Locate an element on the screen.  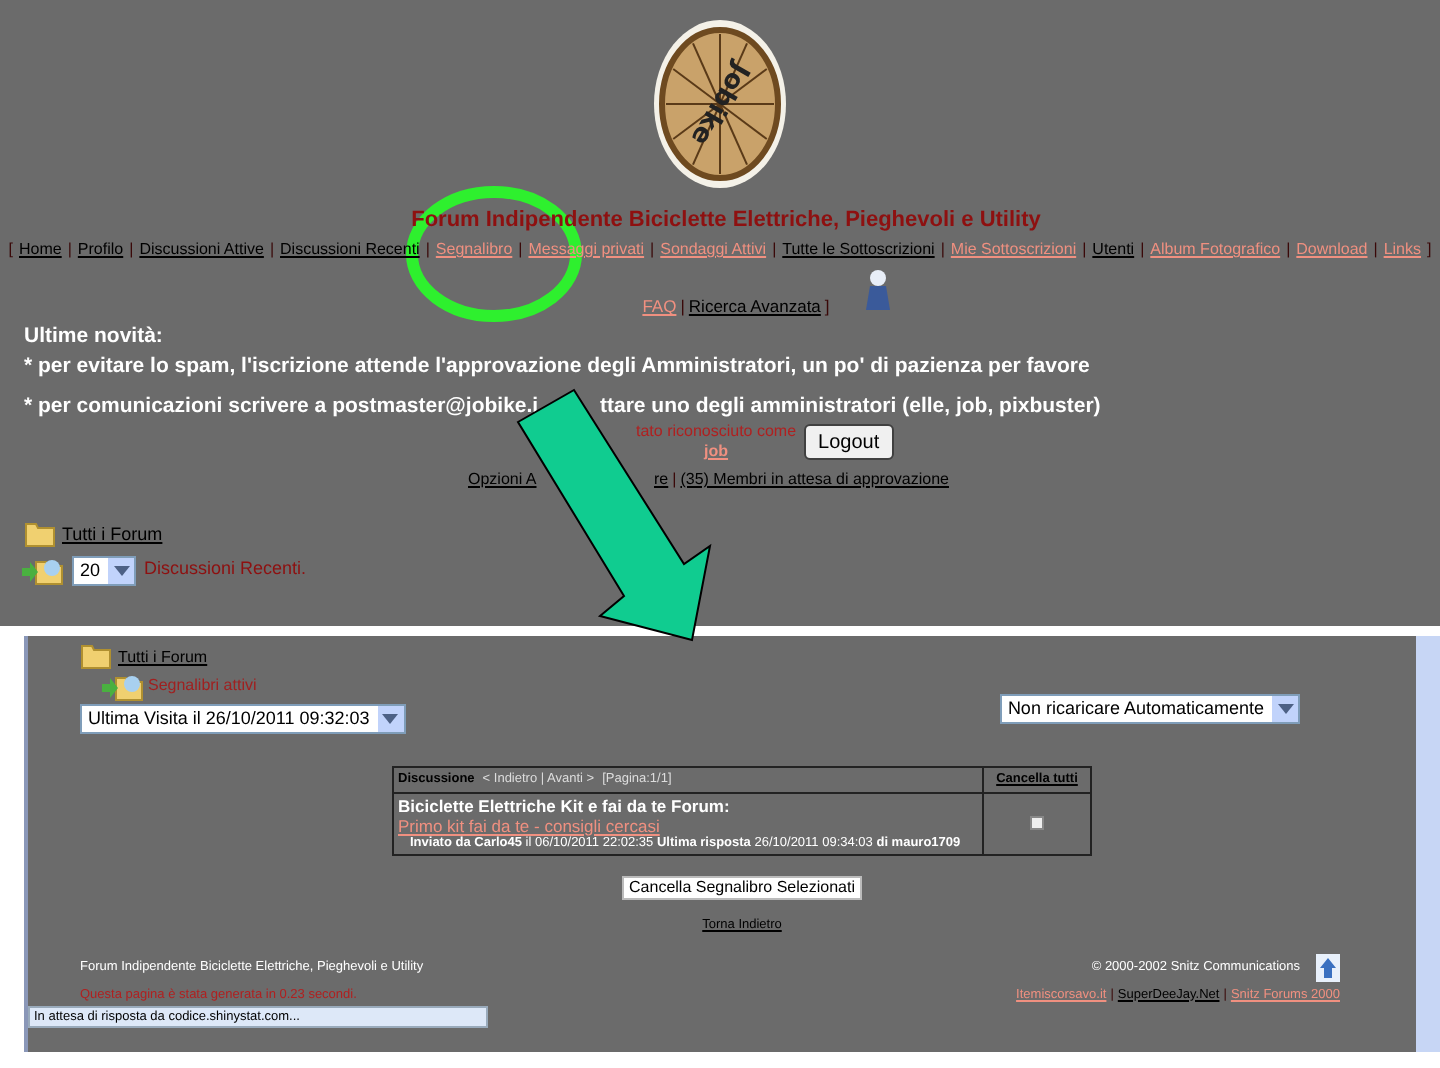
news-text: * per comunicazioni scrivere a postmaster@jobike.i is located at coordinates (281, 406).